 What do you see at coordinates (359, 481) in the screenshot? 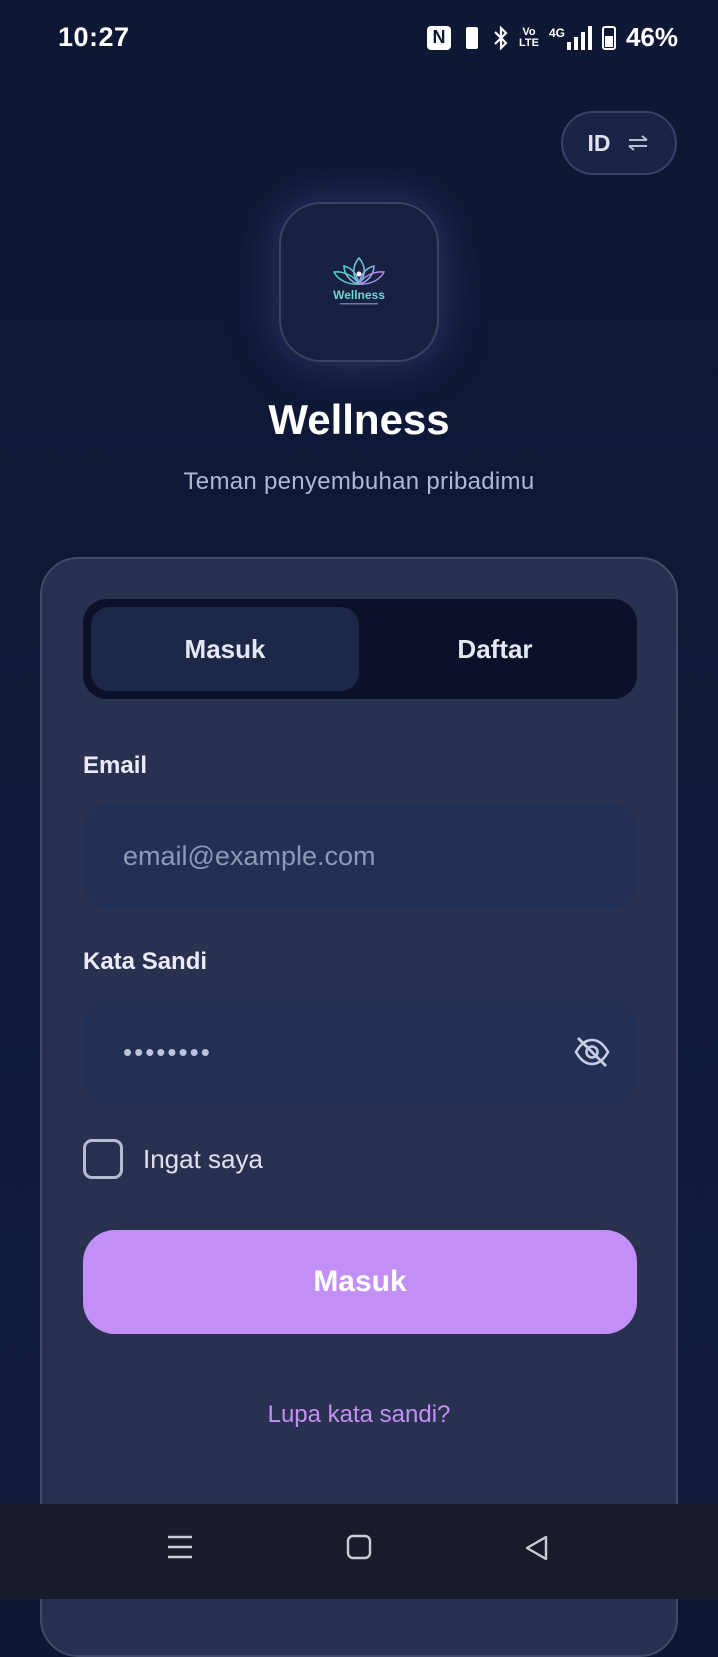
I see `app-subtitle: Teman penyembuhan pribadimu` at bounding box center [359, 481].